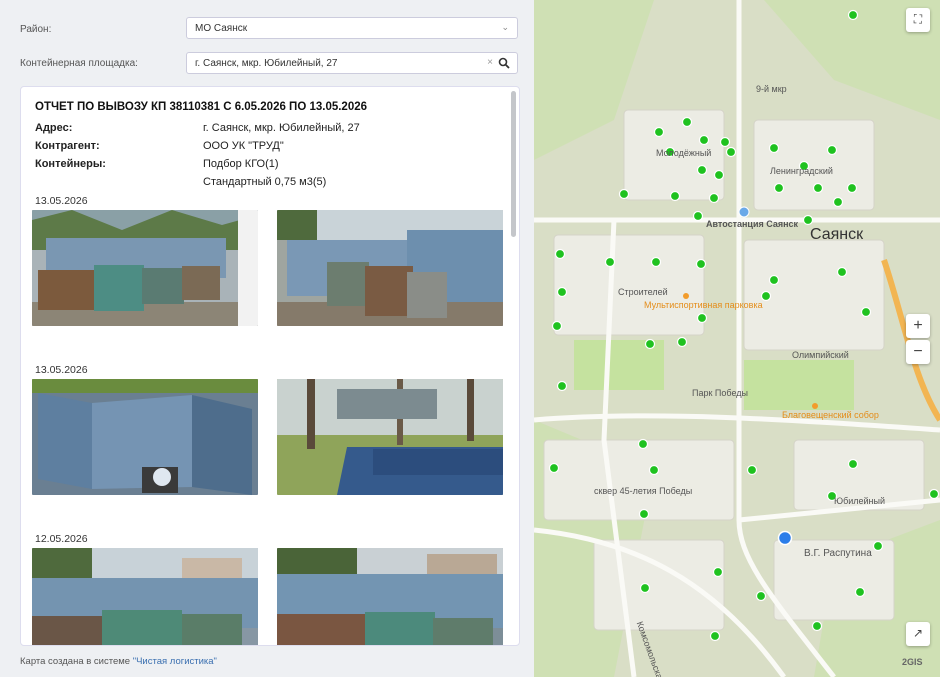 The height and width of the screenshot is (677, 940). I want to click on map-label: 9-й мкр, so click(771, 89).